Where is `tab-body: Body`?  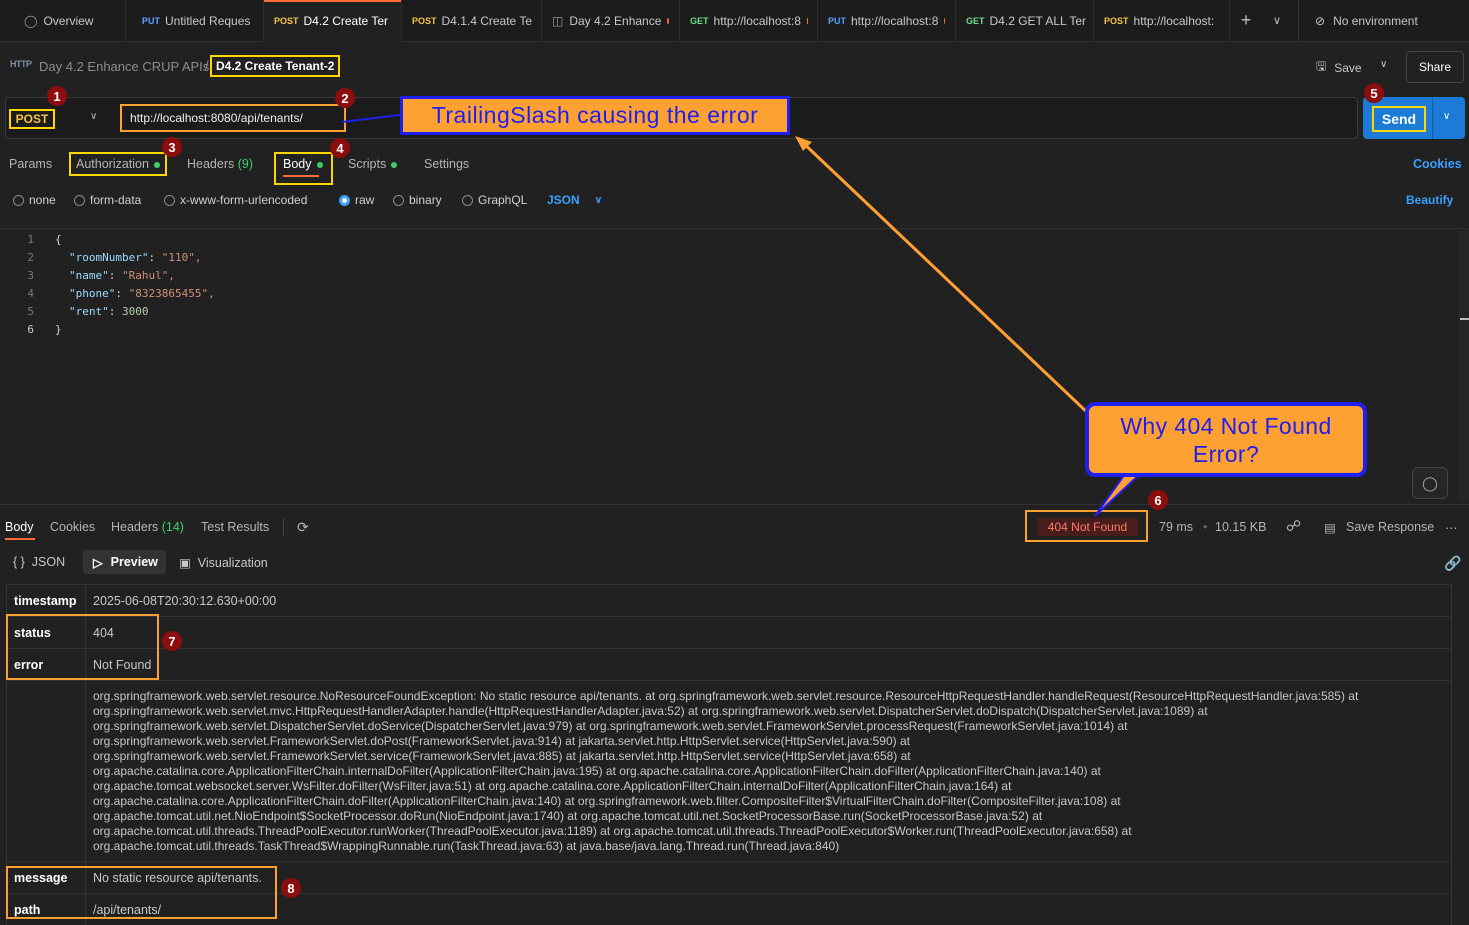
tab-body: Body is located at coordinates (303, 168).